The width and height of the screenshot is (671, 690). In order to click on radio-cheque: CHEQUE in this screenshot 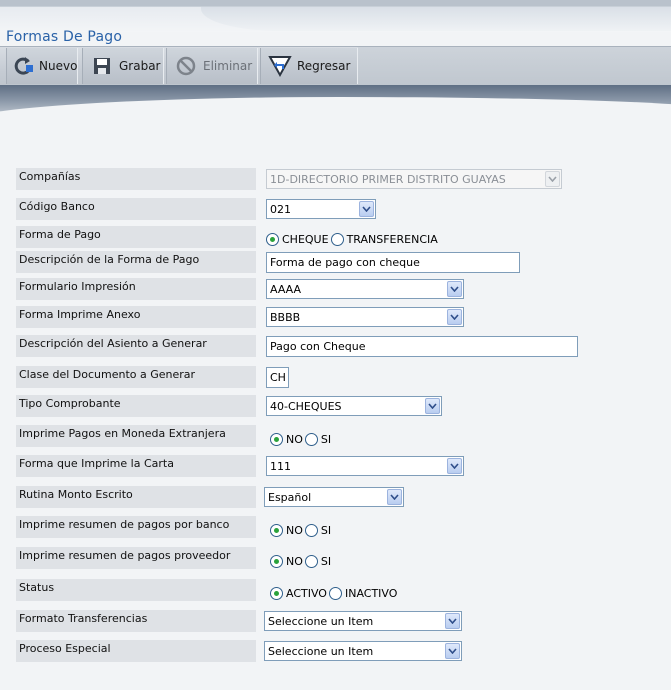, I will do `click(297, 239)`.